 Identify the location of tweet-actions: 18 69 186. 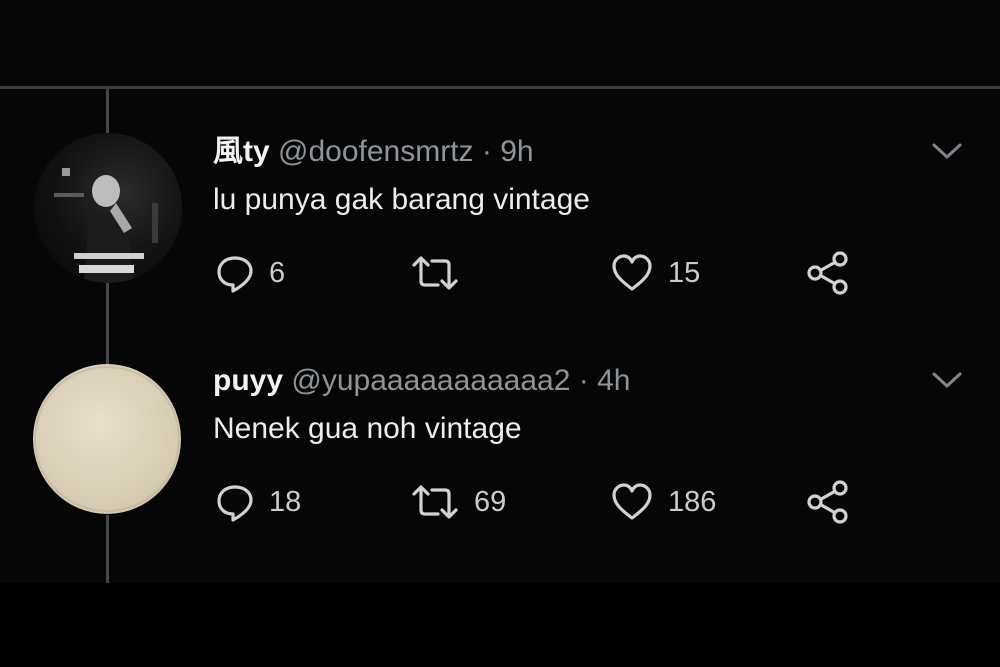
(500, 502).